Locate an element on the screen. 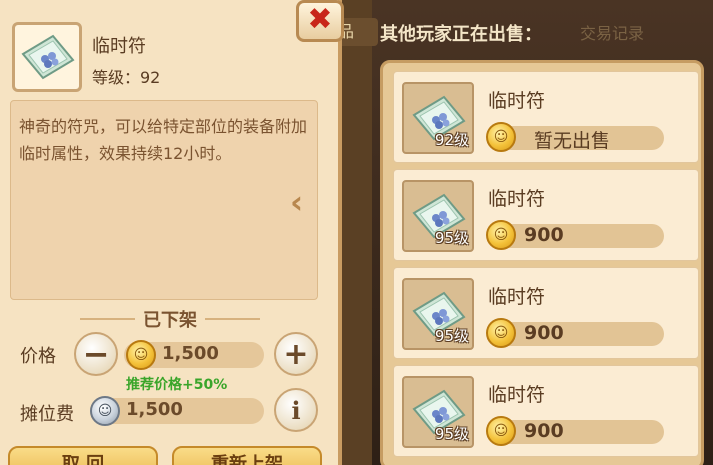 This screenshot has height=465, width=713. plus-icon: + is located at coordinates (296, 354).